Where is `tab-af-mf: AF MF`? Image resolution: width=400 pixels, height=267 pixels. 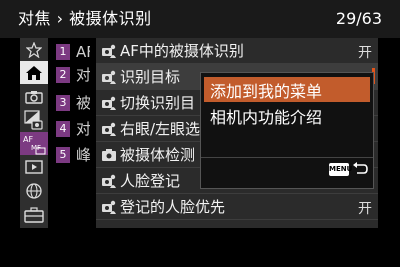 tab-af-mf: AF MF is located at coordinates (34, 143).